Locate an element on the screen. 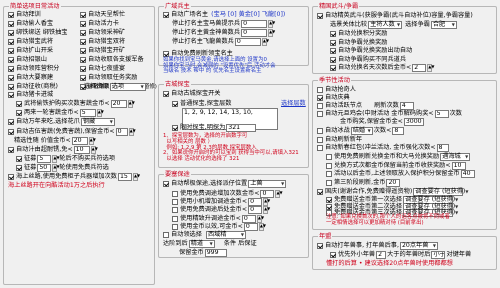 Image resolution: width=500 pixels, height=288 pixels. shangsong-checkbox is located at coordinates (320, 140).